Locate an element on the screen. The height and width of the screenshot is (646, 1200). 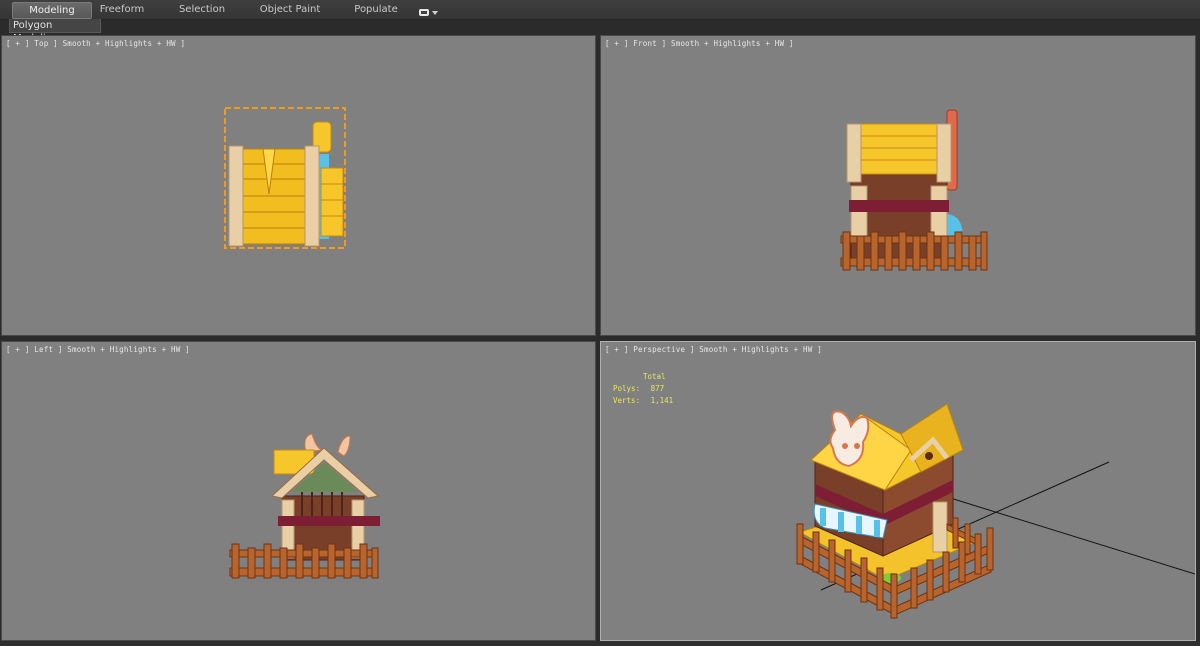
house-left-view is located at coordinates (304, 506).